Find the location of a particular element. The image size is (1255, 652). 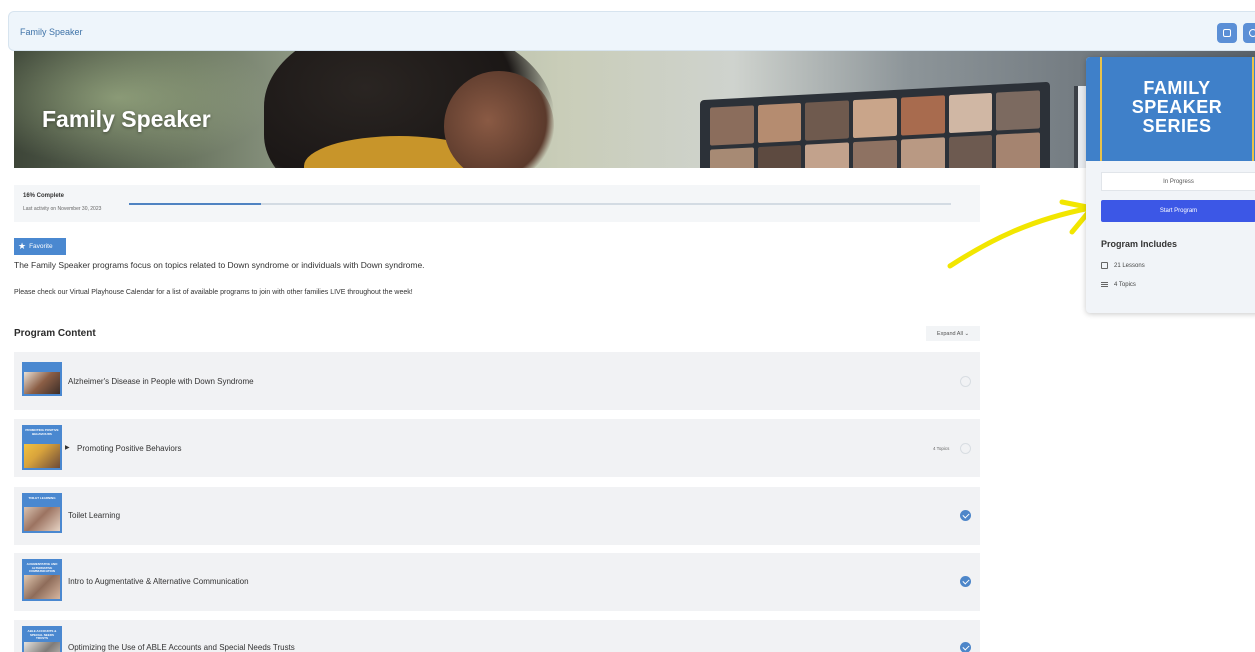

lesson-title: Promoting Positive Behaviors is located at coordinates (129, 448).